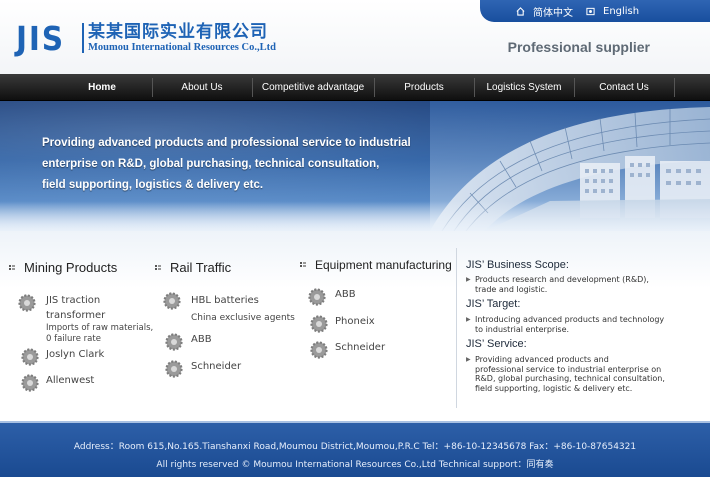  What do you see at coordinates (524, 87) in the screenshot?
I see `nav-item-logistics-system: Logistics System` at bounding box center [524, 87].